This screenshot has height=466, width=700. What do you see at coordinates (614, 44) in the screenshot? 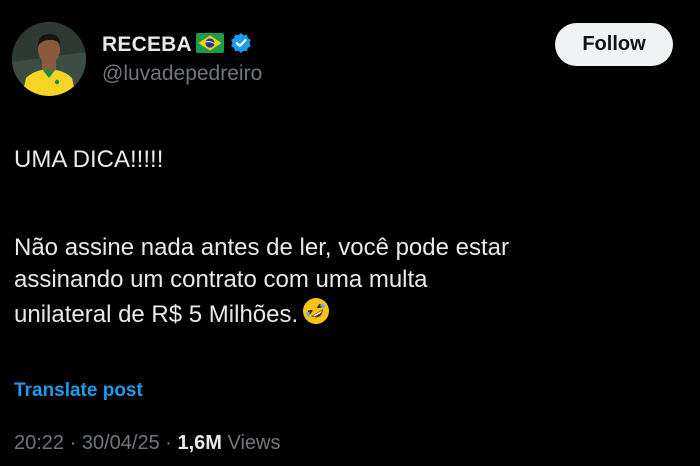
I see `follow-button: Follow` at bounding box center [614, 44].